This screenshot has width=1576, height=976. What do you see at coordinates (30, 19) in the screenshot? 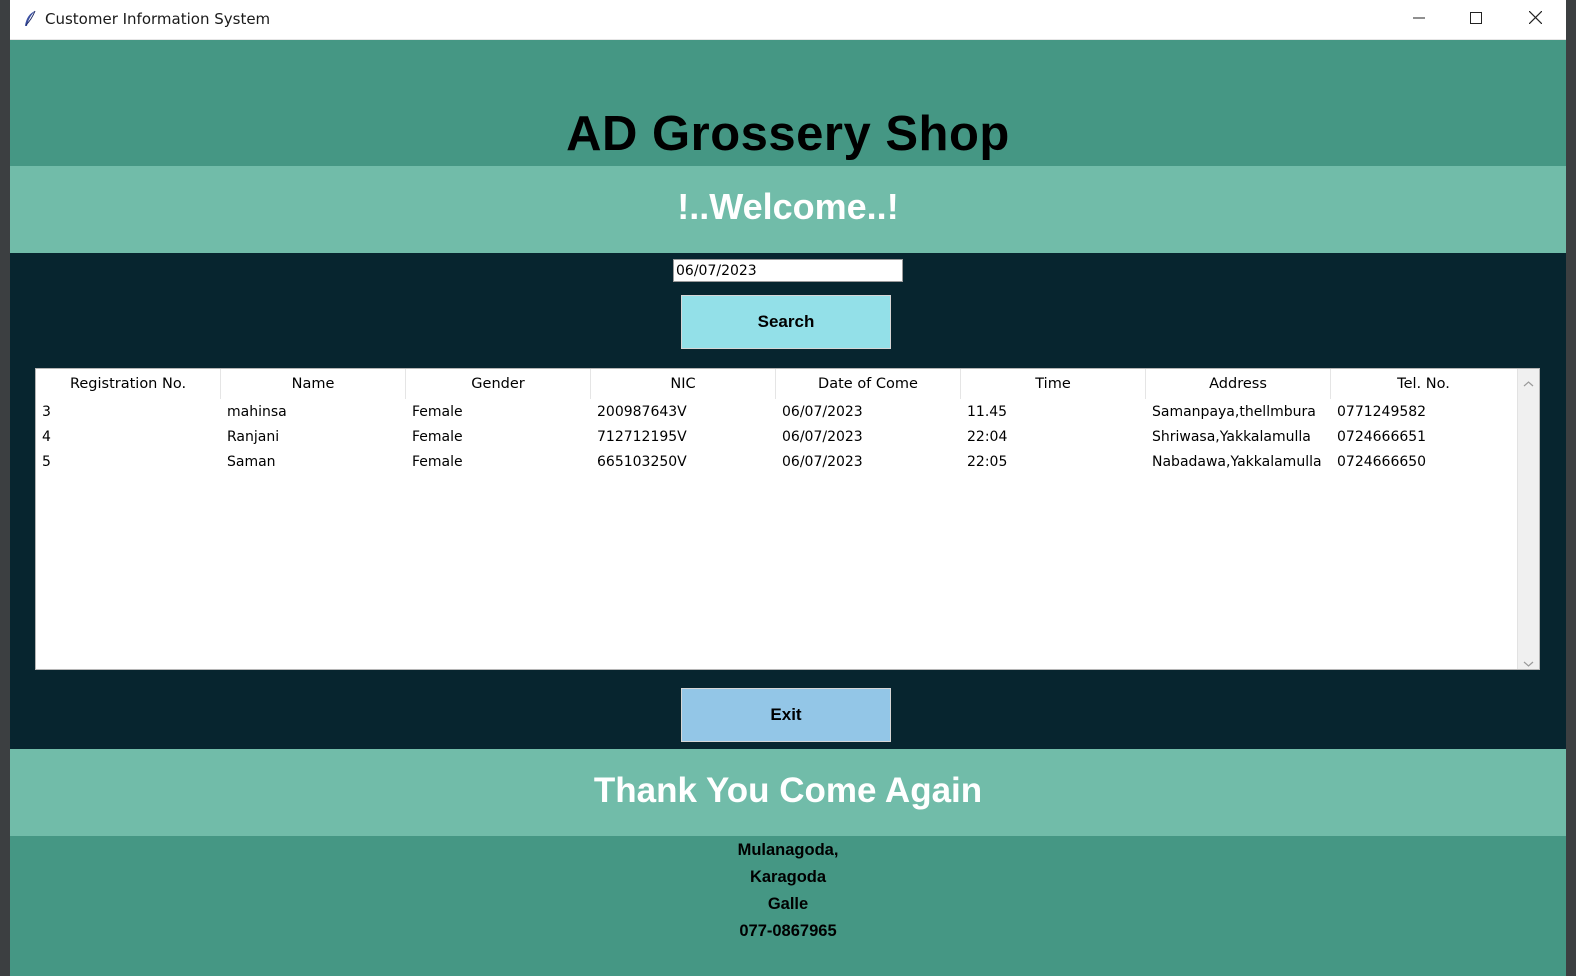
I see `feather-icon` at bounding box center [30, 19].